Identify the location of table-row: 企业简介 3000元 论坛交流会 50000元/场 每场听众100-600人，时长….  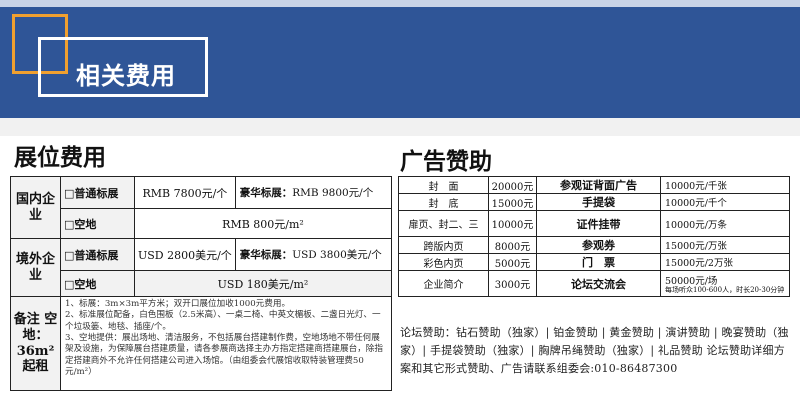
(594, 283).